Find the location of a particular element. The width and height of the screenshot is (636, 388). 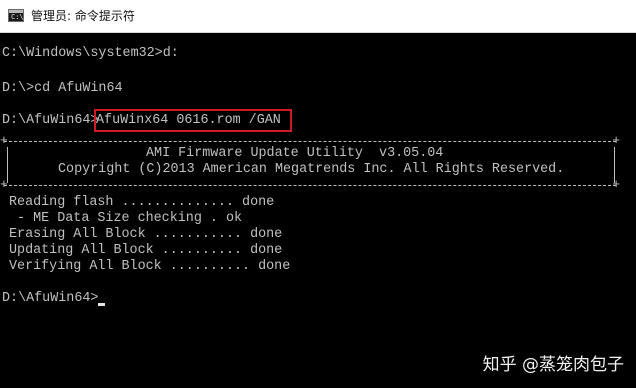

watermark: 知乎 @蒸笼肉包子 is located at coordinates (553, 365).